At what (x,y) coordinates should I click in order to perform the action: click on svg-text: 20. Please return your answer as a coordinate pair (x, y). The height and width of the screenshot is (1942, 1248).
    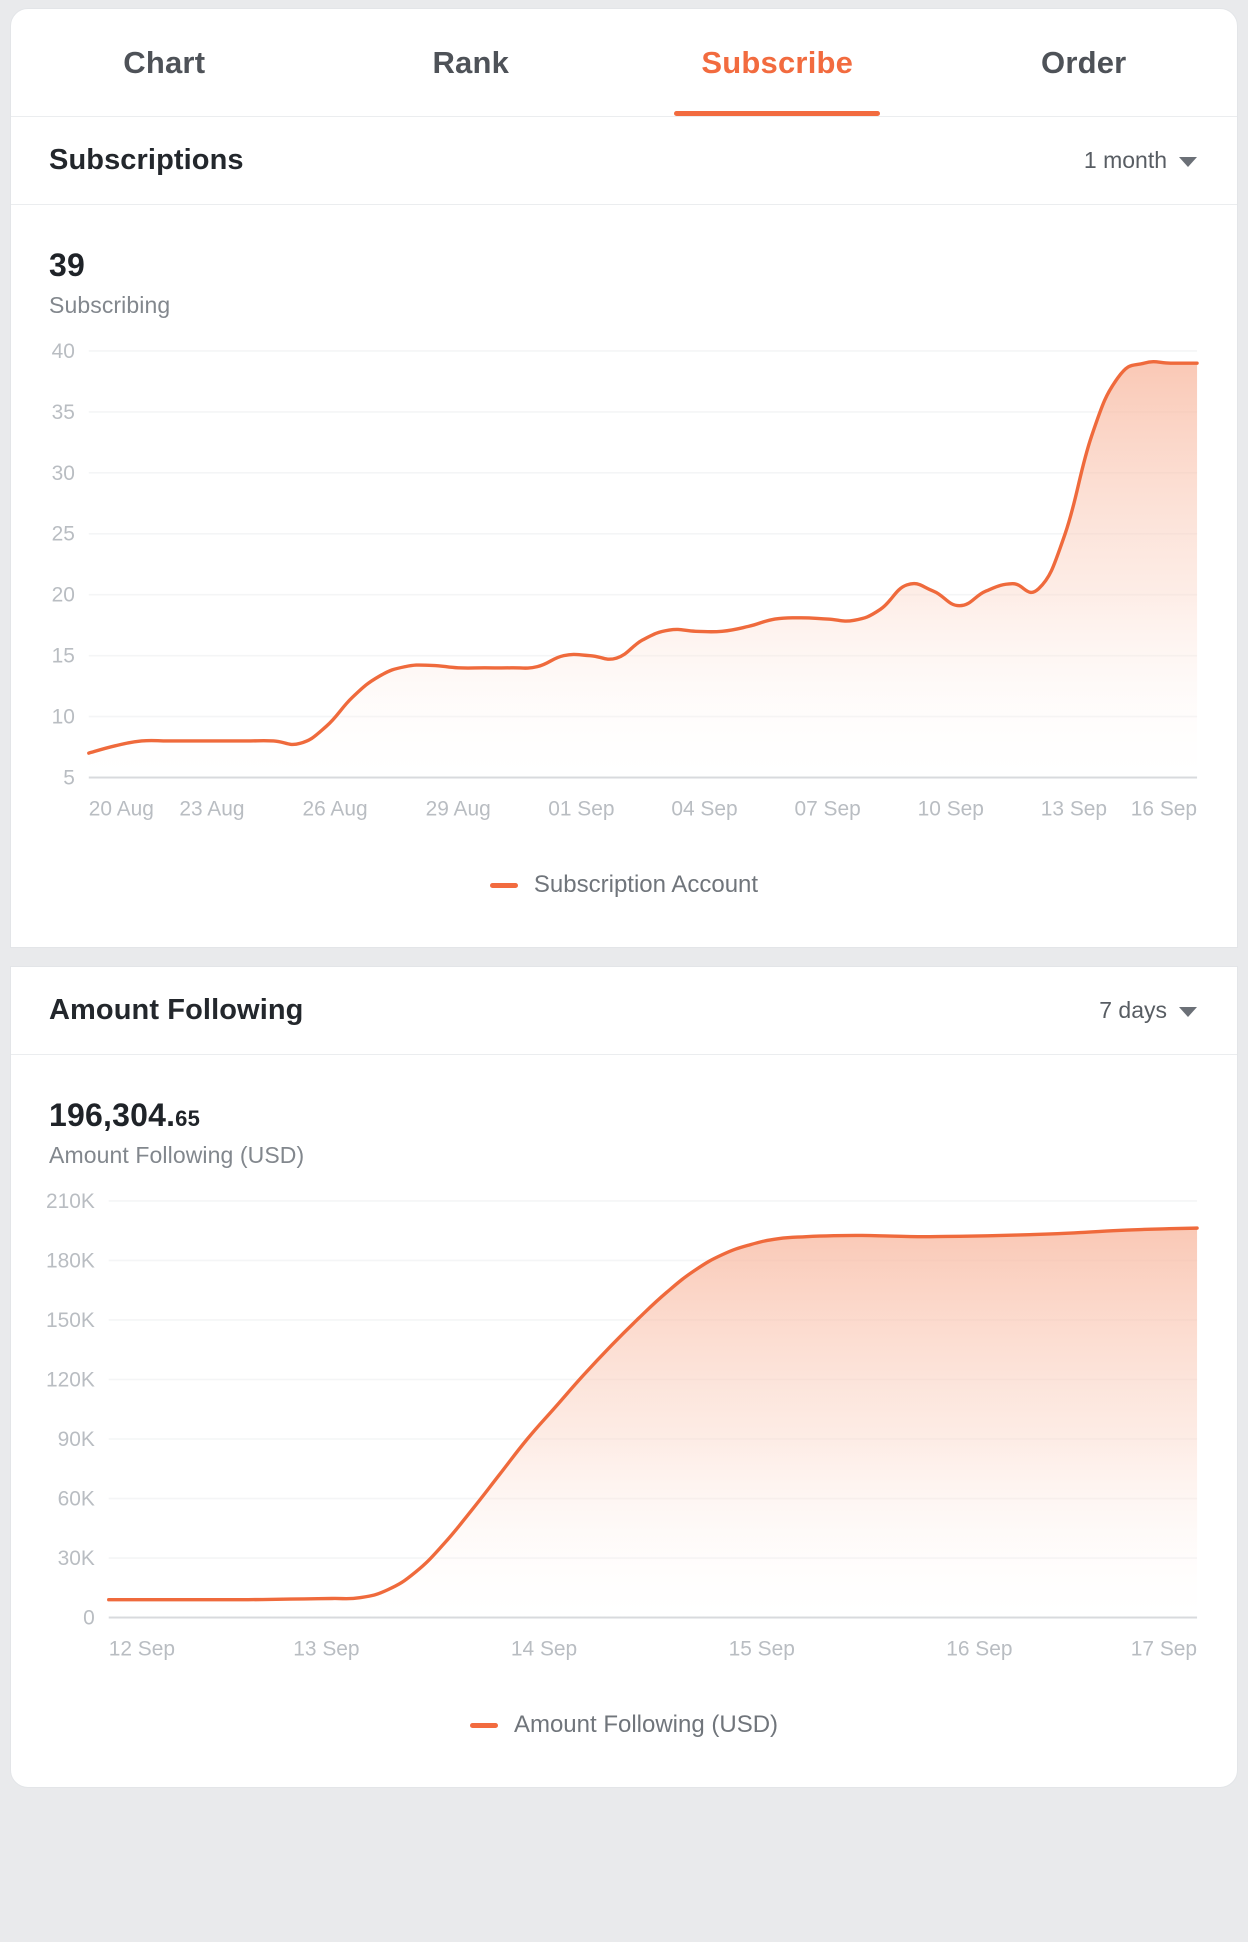
    Looking at the image, I should click on (63, 594).